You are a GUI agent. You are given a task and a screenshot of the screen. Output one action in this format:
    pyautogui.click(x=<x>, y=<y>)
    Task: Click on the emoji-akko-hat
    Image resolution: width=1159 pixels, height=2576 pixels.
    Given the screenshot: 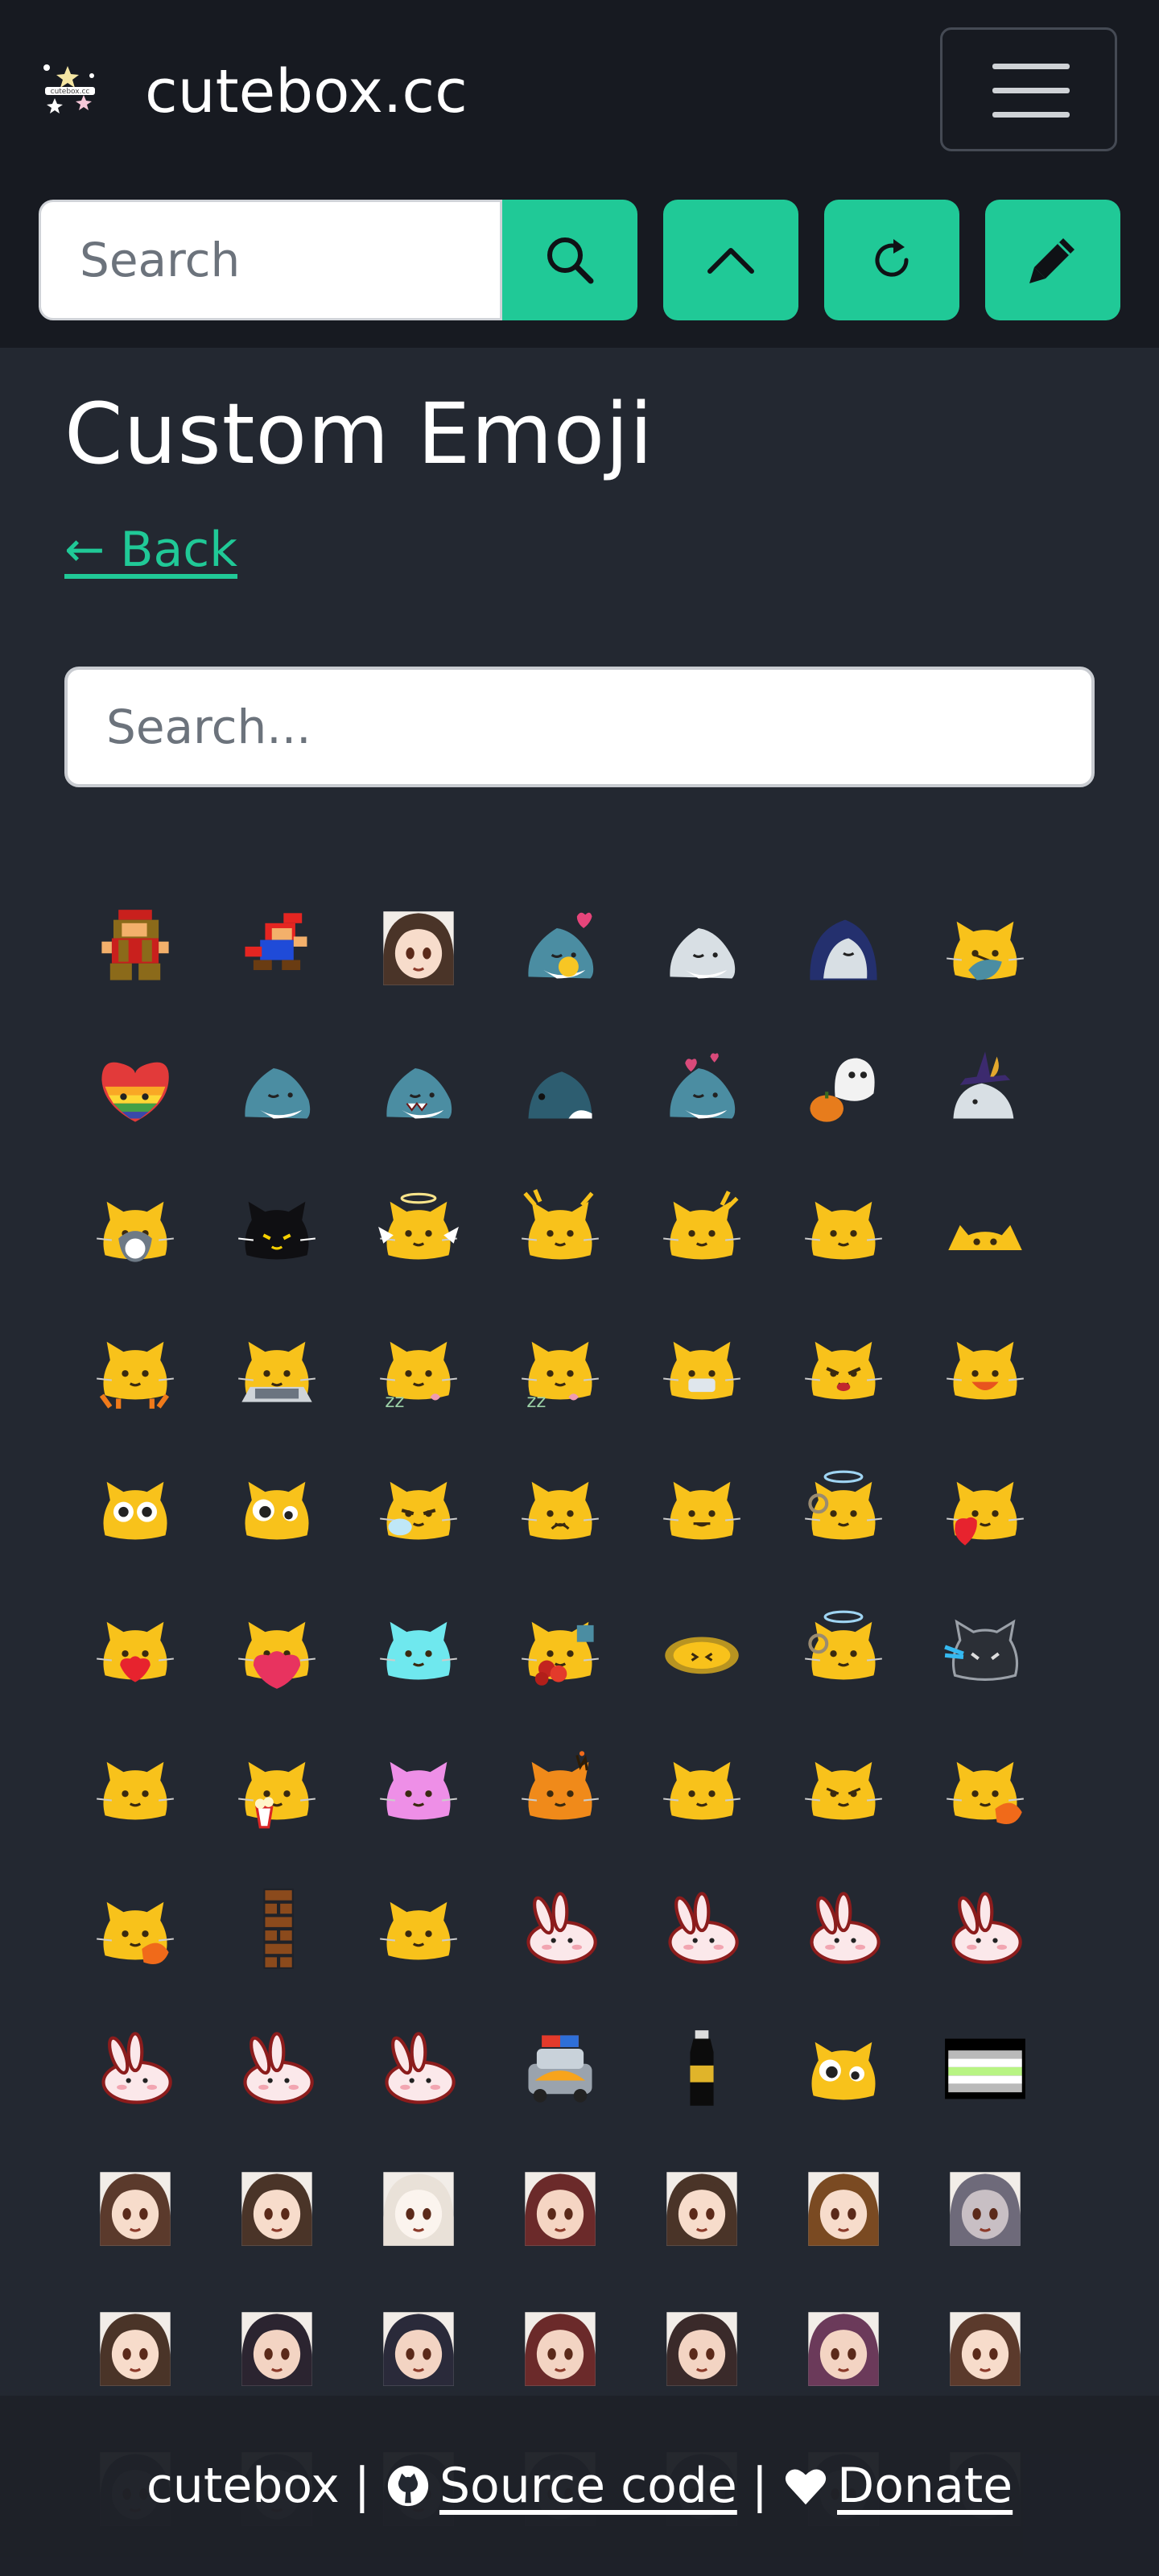 What is the action you would take?
    pyautogui.click(x=560, y=2349)
    